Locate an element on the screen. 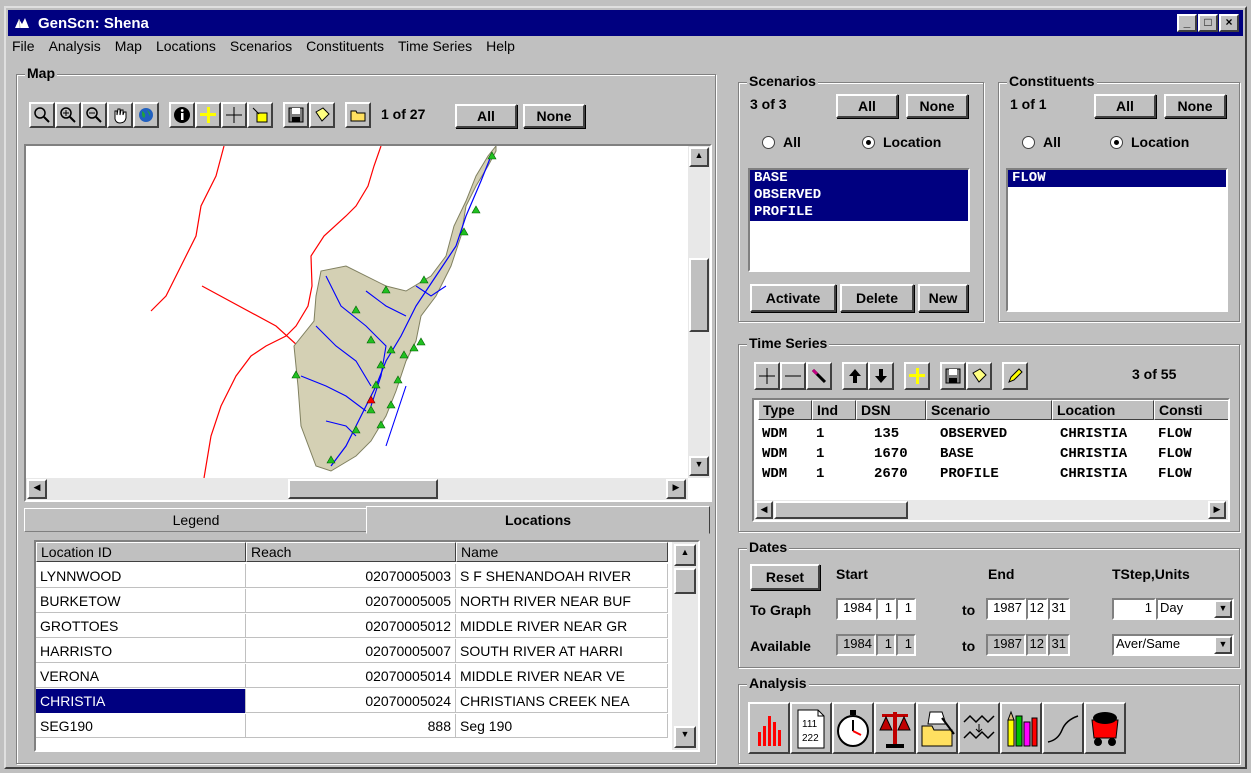 The height and width of the screenshot is (773, 1251). column-header-name: Name is located at coordinates (562, 552).